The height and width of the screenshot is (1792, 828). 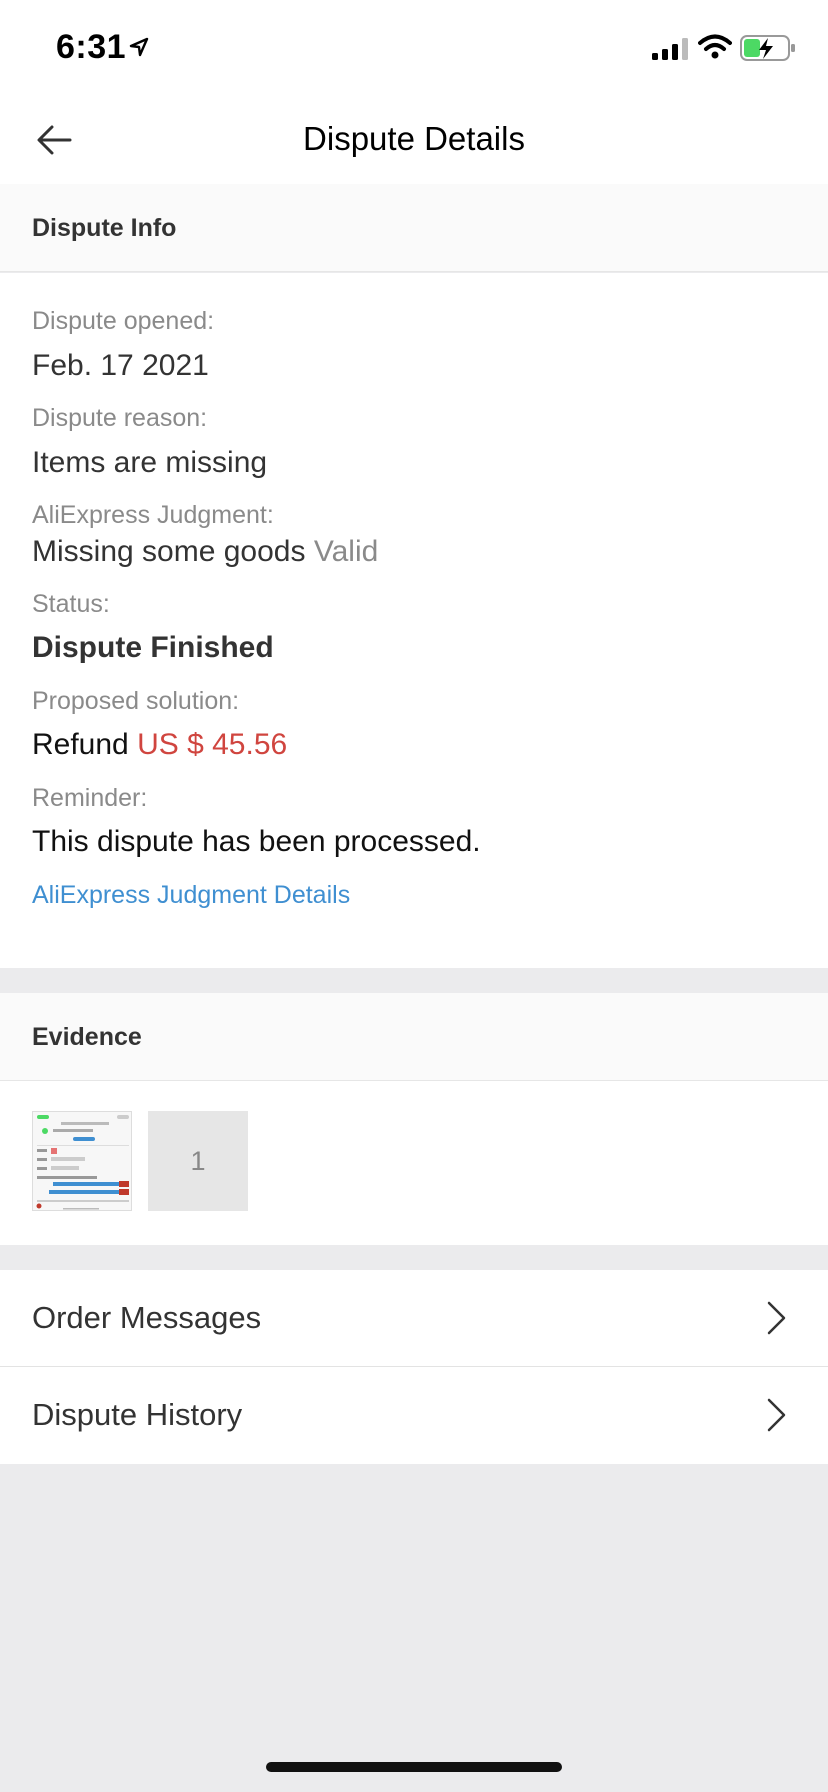 I want to click on judgment-verdict: Valid, so click(x=346, y=551).